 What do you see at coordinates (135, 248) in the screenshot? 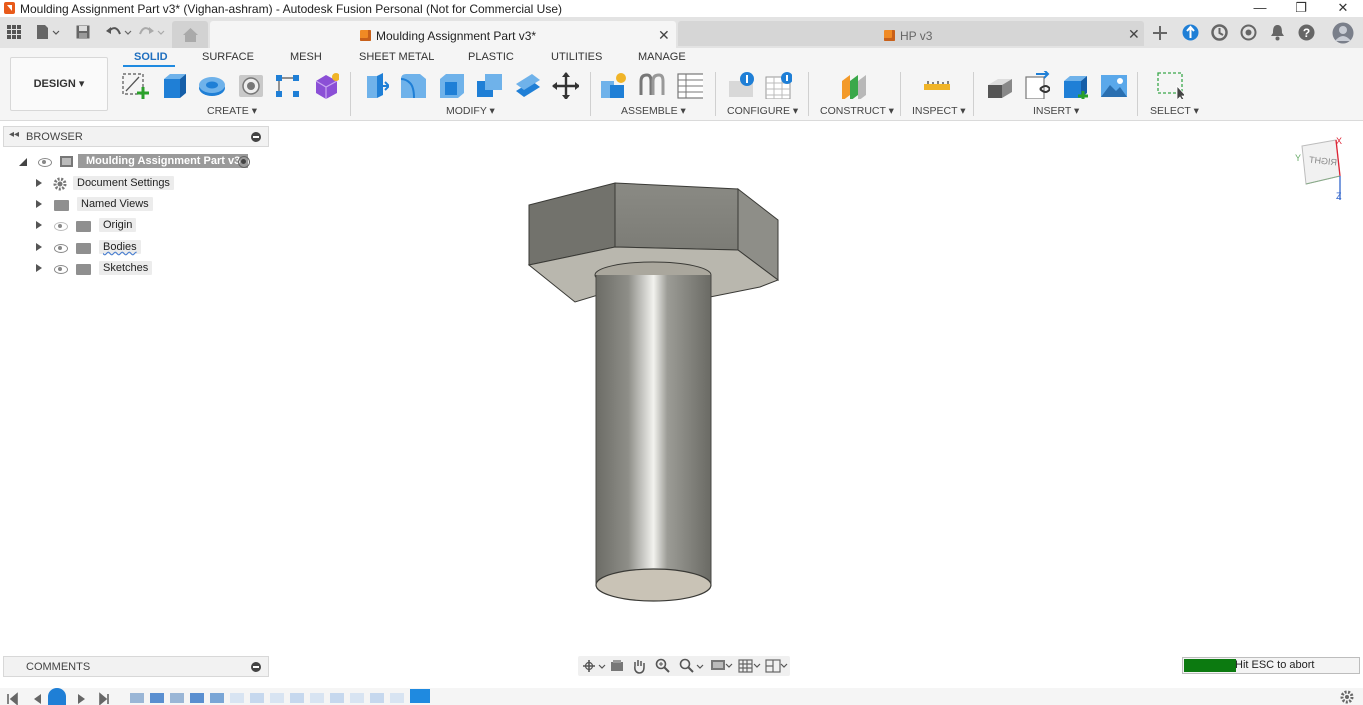
I see `browser-item-bodies: Bodies` at bounding box center [135, 248].